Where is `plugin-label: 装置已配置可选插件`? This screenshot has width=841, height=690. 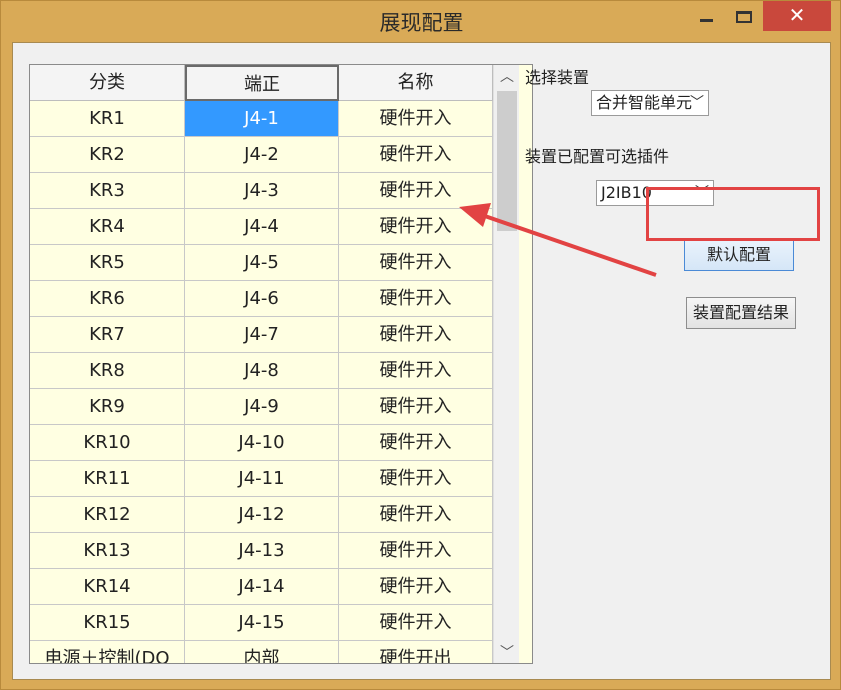
plugin-label: 装置已配置可选插件 is located at coordinates (597, 156).